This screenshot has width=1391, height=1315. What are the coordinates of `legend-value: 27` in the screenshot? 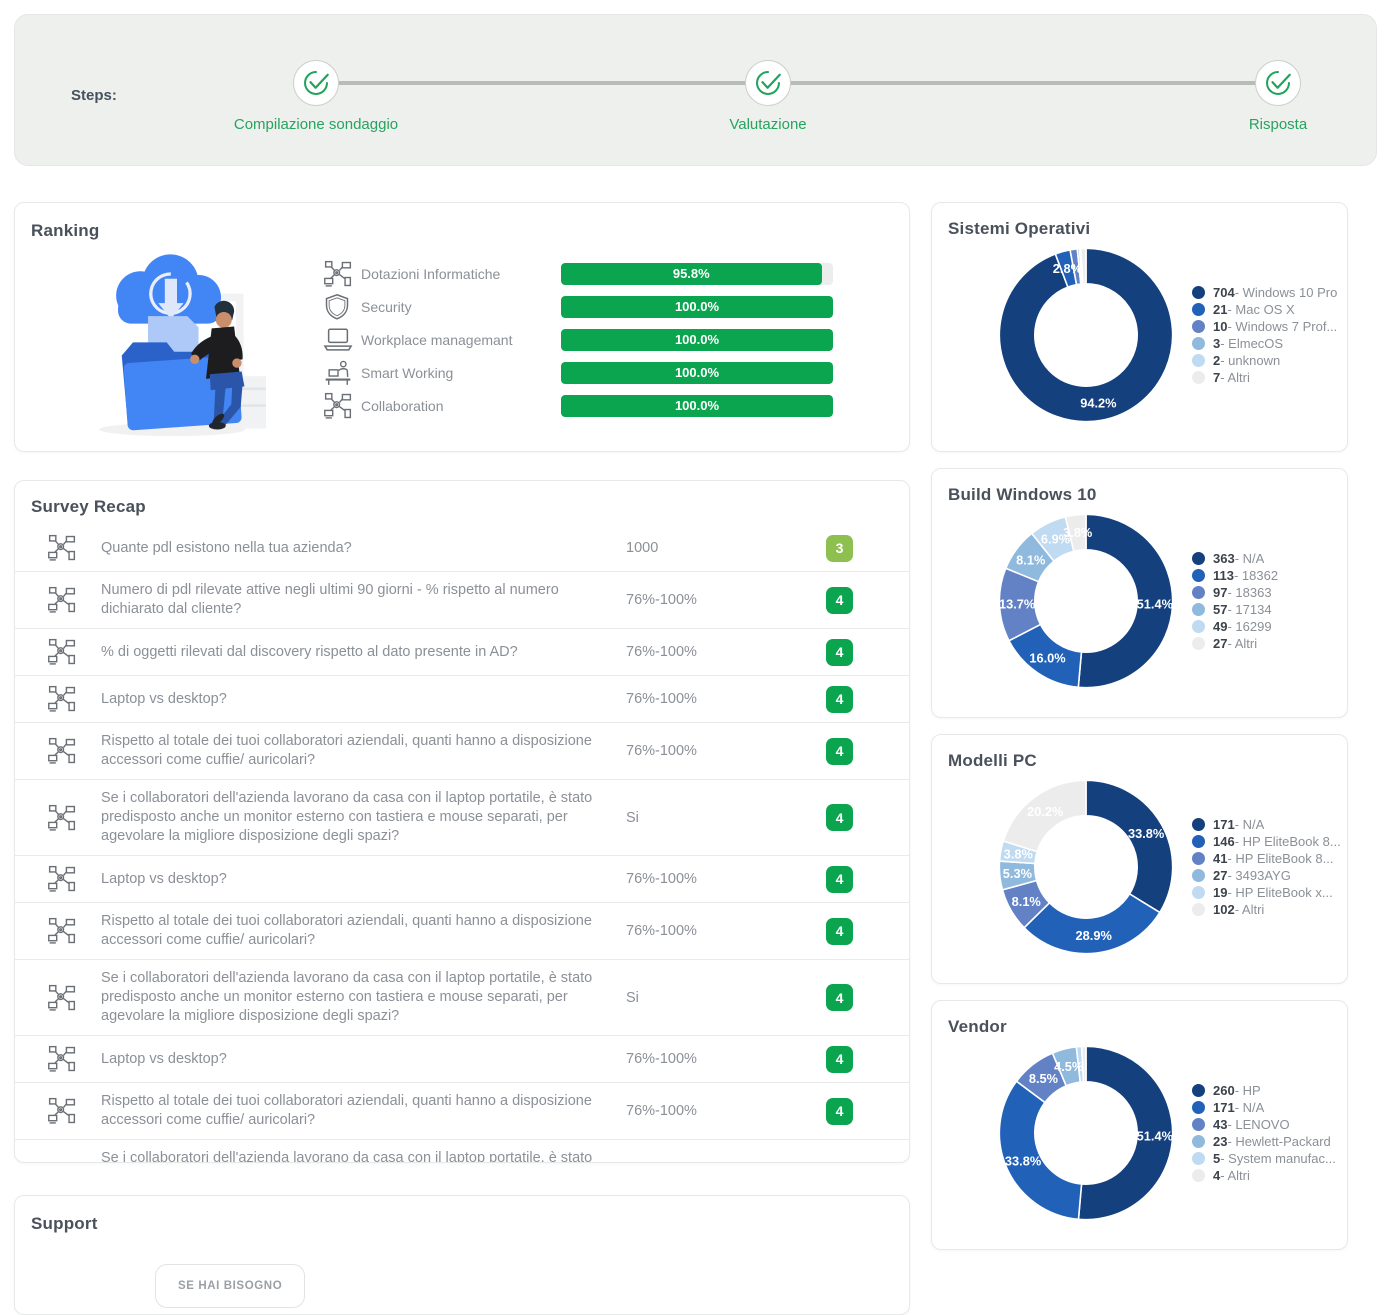 It's located at (1220, 643).